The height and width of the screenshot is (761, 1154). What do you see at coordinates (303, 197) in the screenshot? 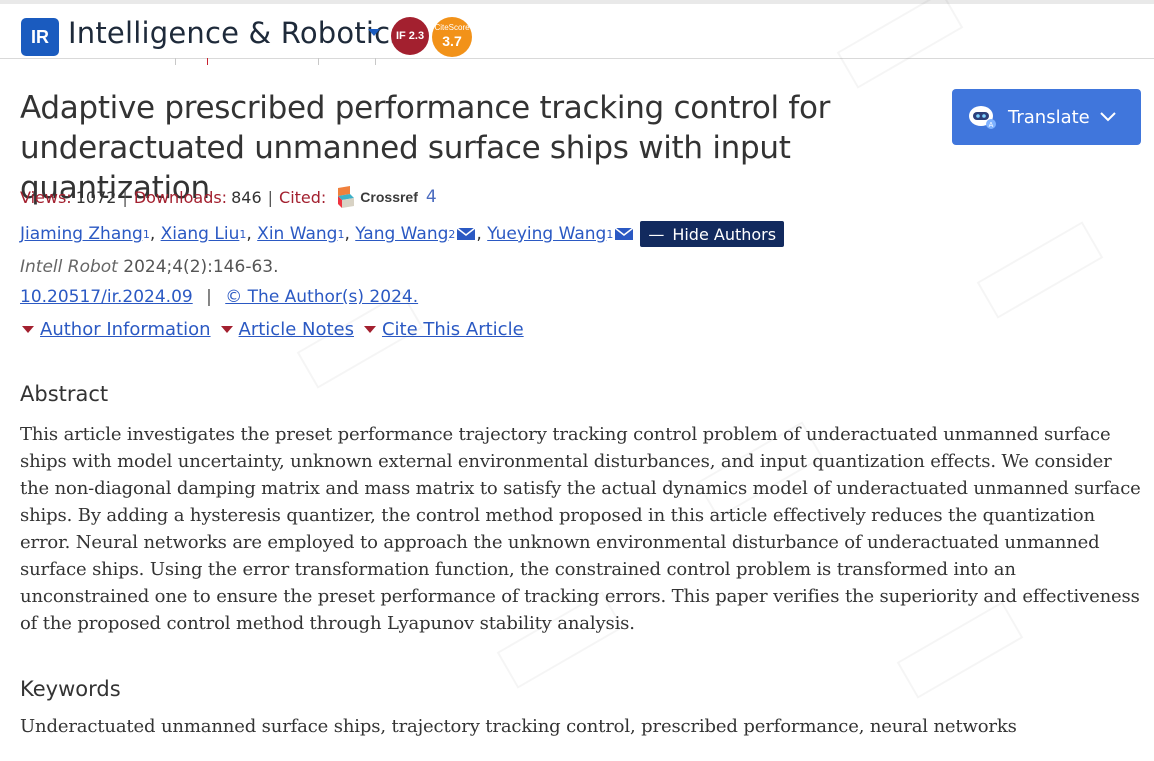
I see `cited-label: Cited:` at bounding box center [303, 197].